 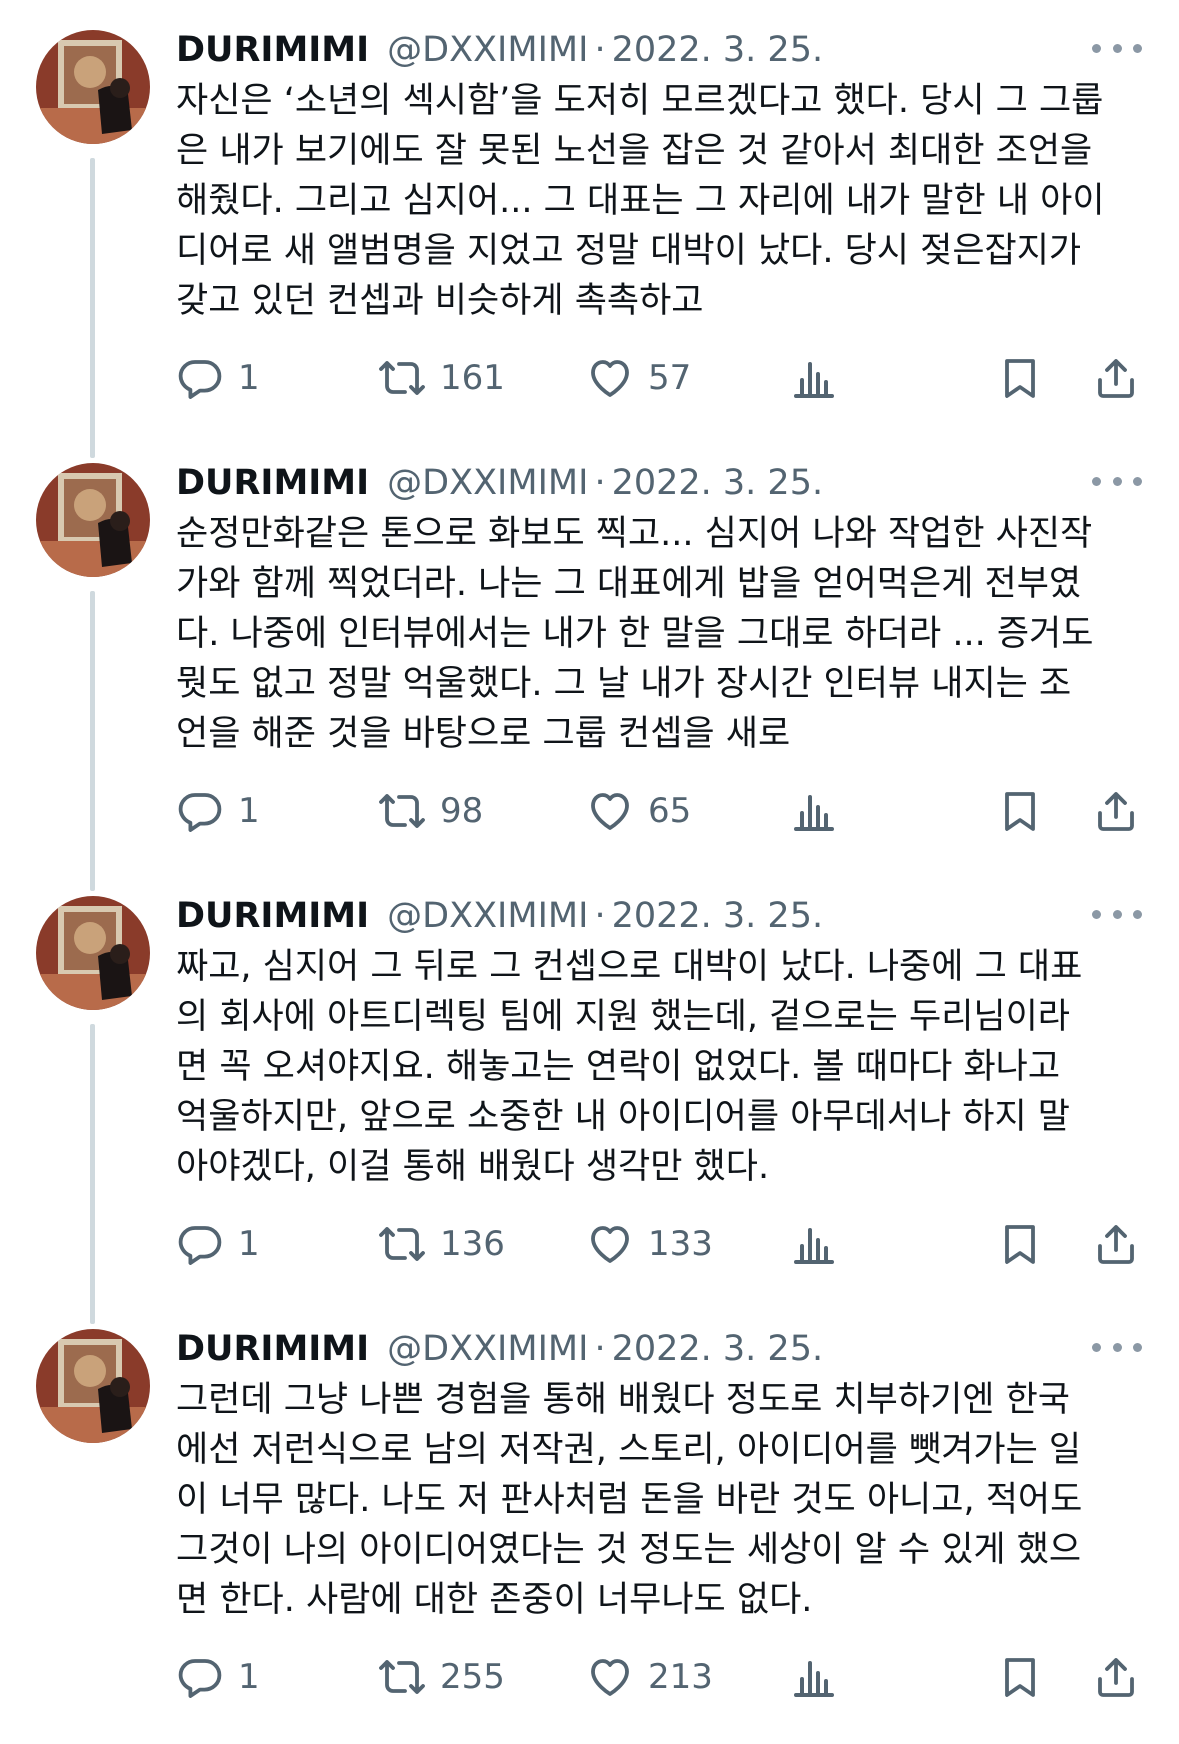 I want to click on tweet-text-line: 디어로 새 앨범명을 지었고 정말 대박이 났다. 당시 젖은잡지가, so click(x=629, y=251).